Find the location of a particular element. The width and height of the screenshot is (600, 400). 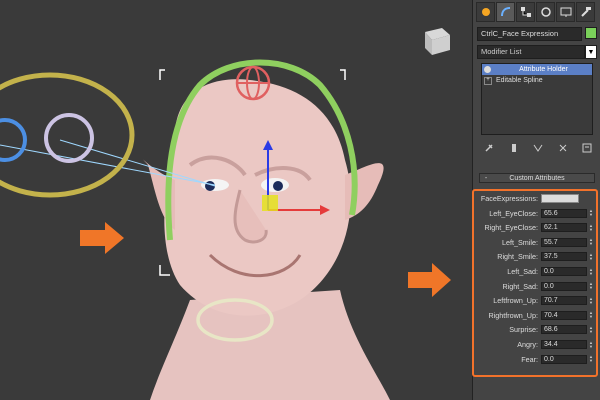

attribute-row: Left_EyeClose: 65.6 ▲ ▼ is located at coordinates (534, 213).